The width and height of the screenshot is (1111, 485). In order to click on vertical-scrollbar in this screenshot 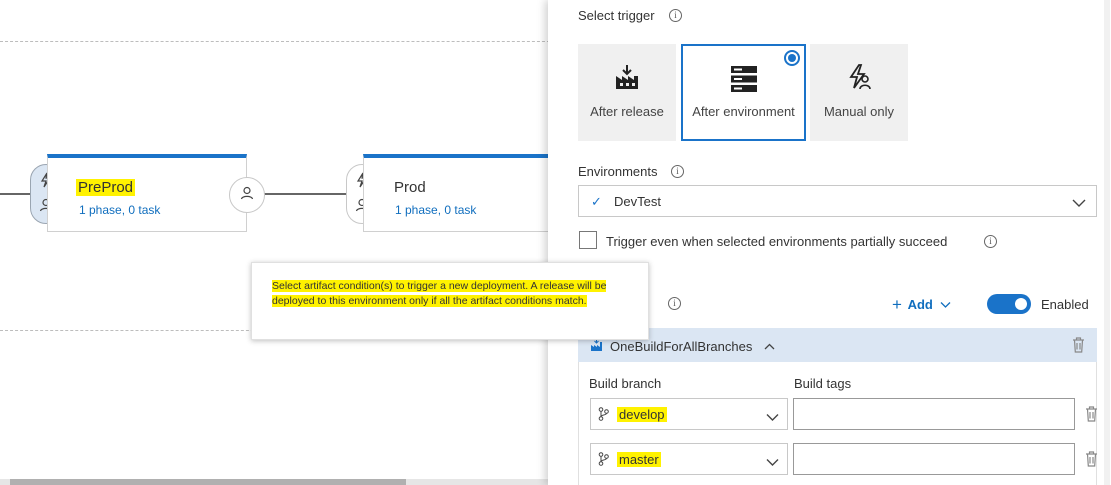, I will do `click(1107, 242)`.